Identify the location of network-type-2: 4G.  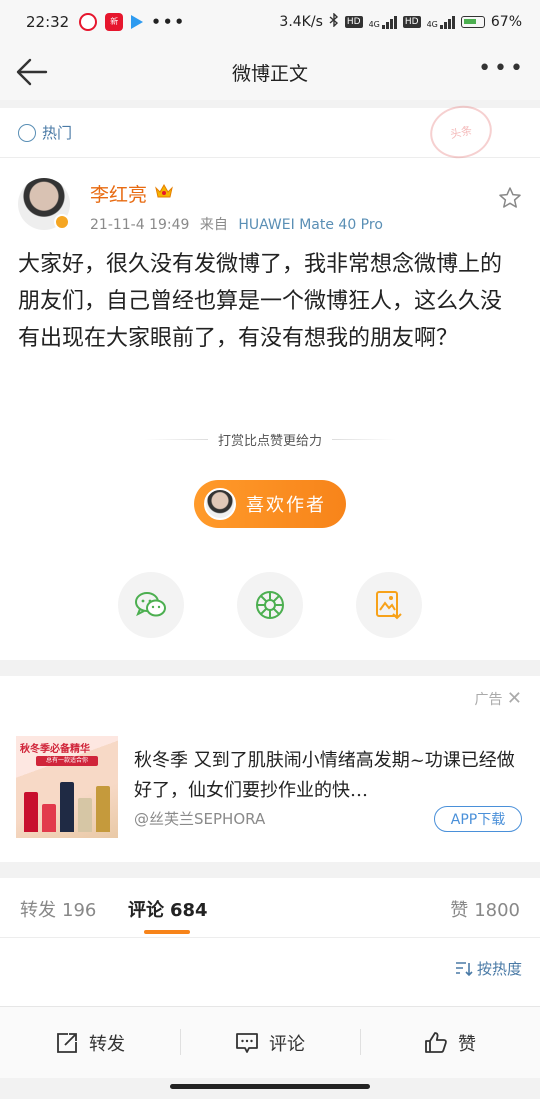
(432, 24).